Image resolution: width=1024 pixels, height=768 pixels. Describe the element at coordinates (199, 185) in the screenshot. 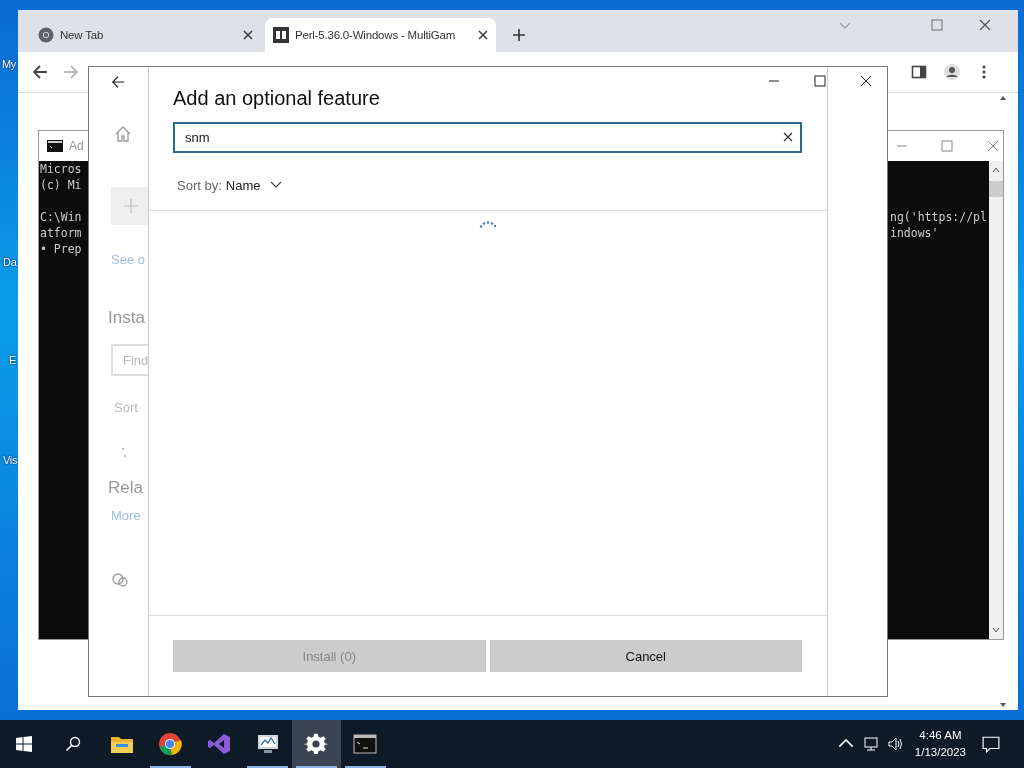

I see `sort-label: Sort by:` at that location.